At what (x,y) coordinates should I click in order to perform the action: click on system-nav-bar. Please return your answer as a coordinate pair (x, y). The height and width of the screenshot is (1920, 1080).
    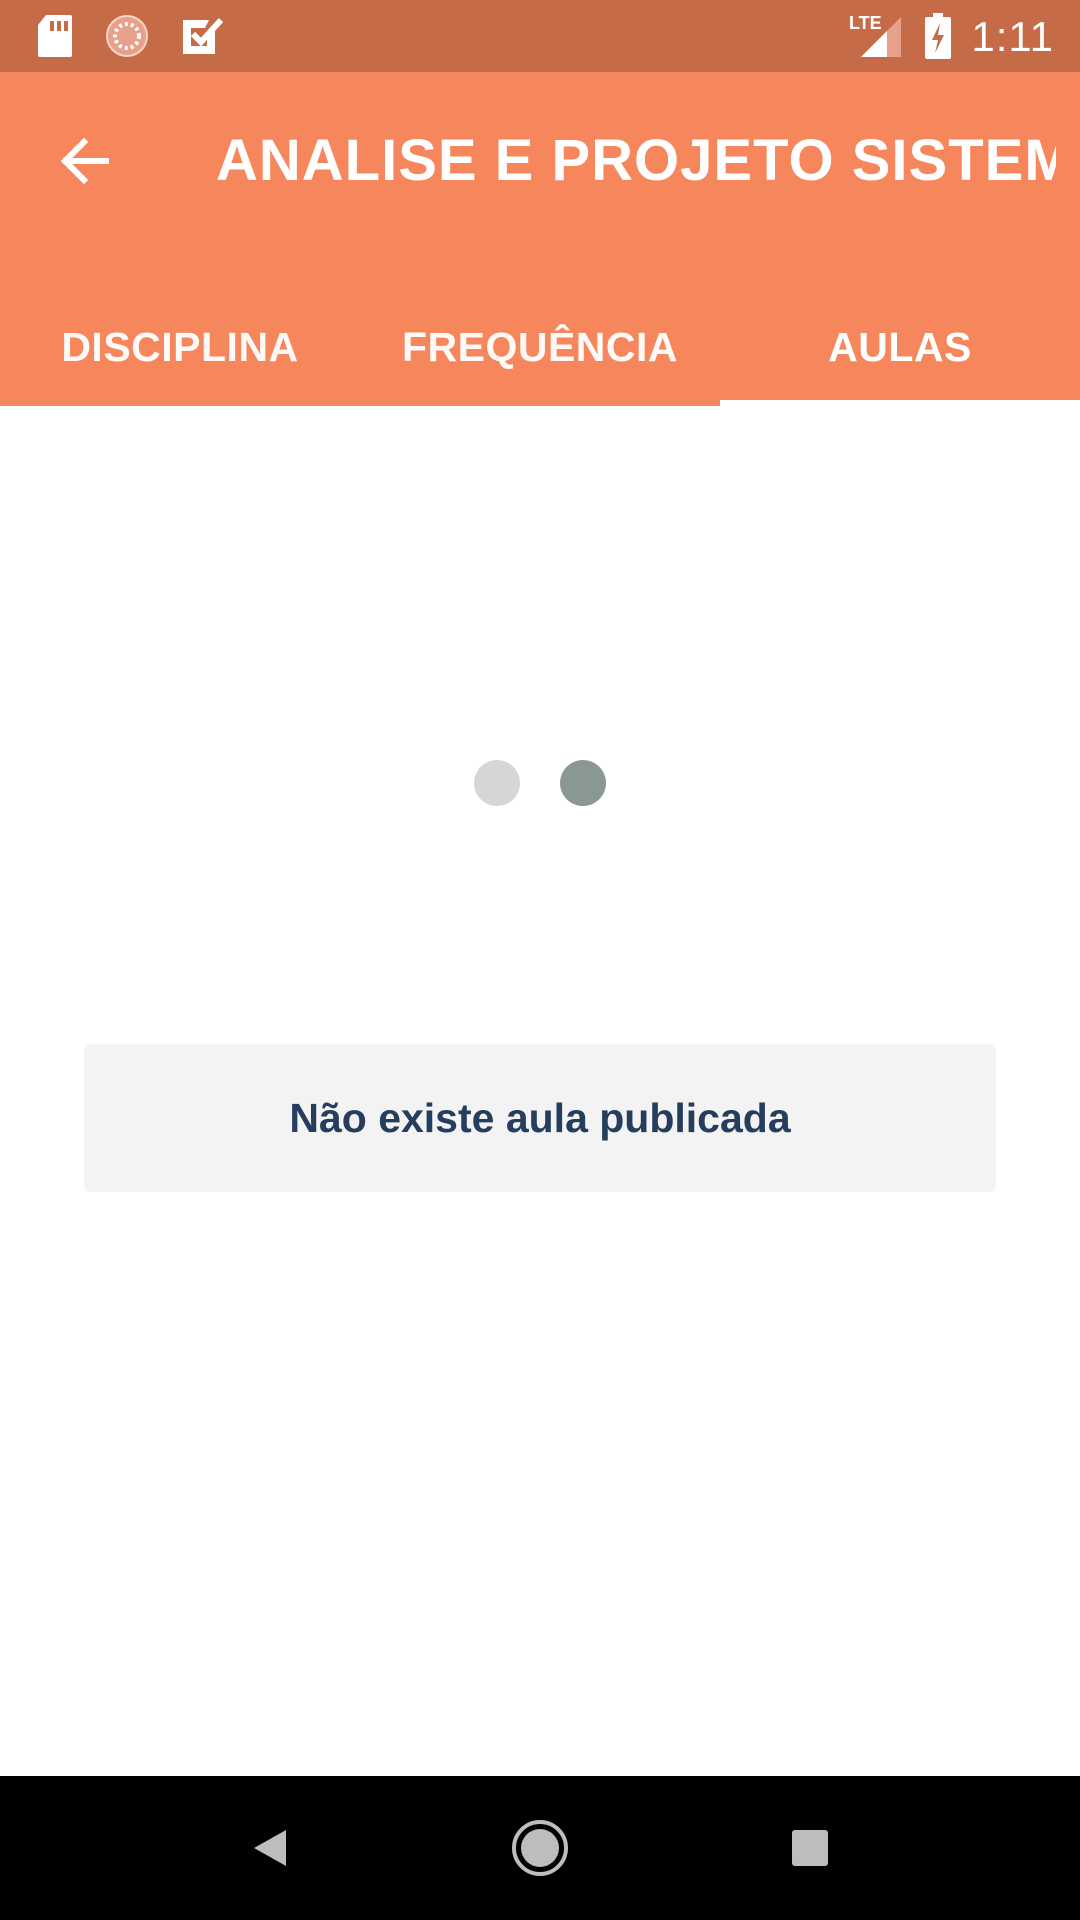
    Looking at the image, I should click on (540, 1848).